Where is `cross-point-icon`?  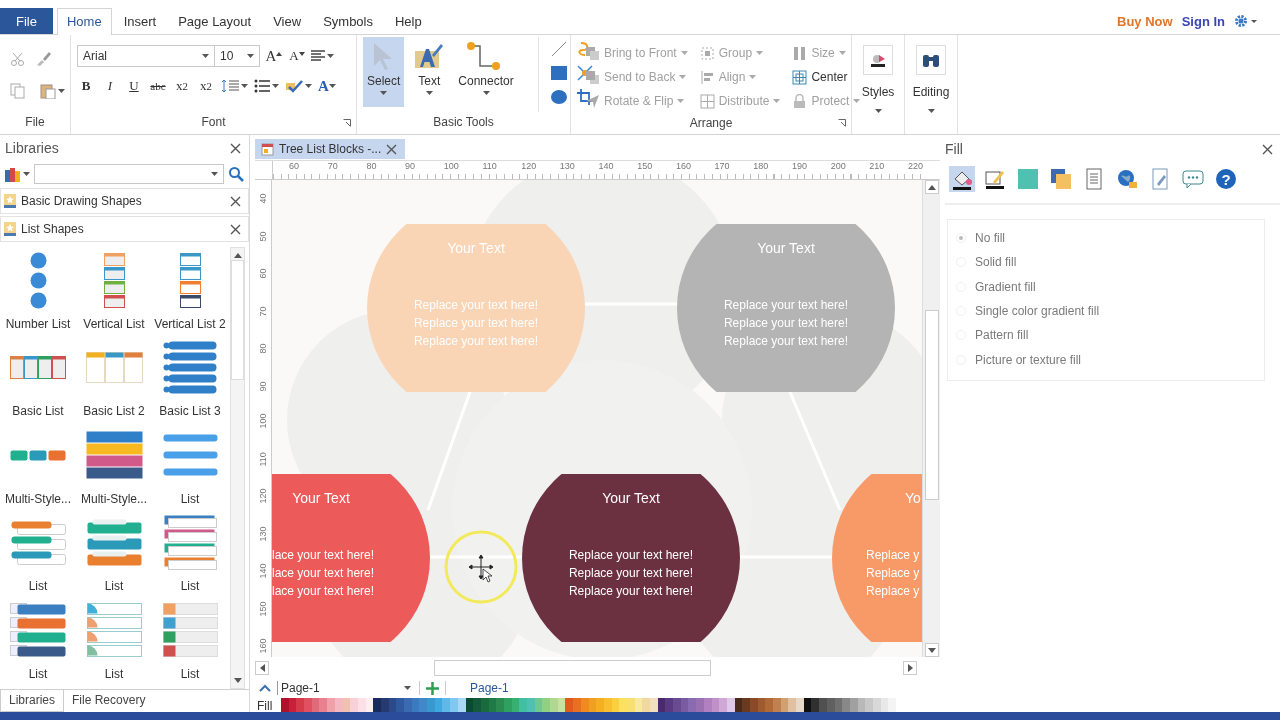 cross-point-icon is located at coordinates (584, 73).